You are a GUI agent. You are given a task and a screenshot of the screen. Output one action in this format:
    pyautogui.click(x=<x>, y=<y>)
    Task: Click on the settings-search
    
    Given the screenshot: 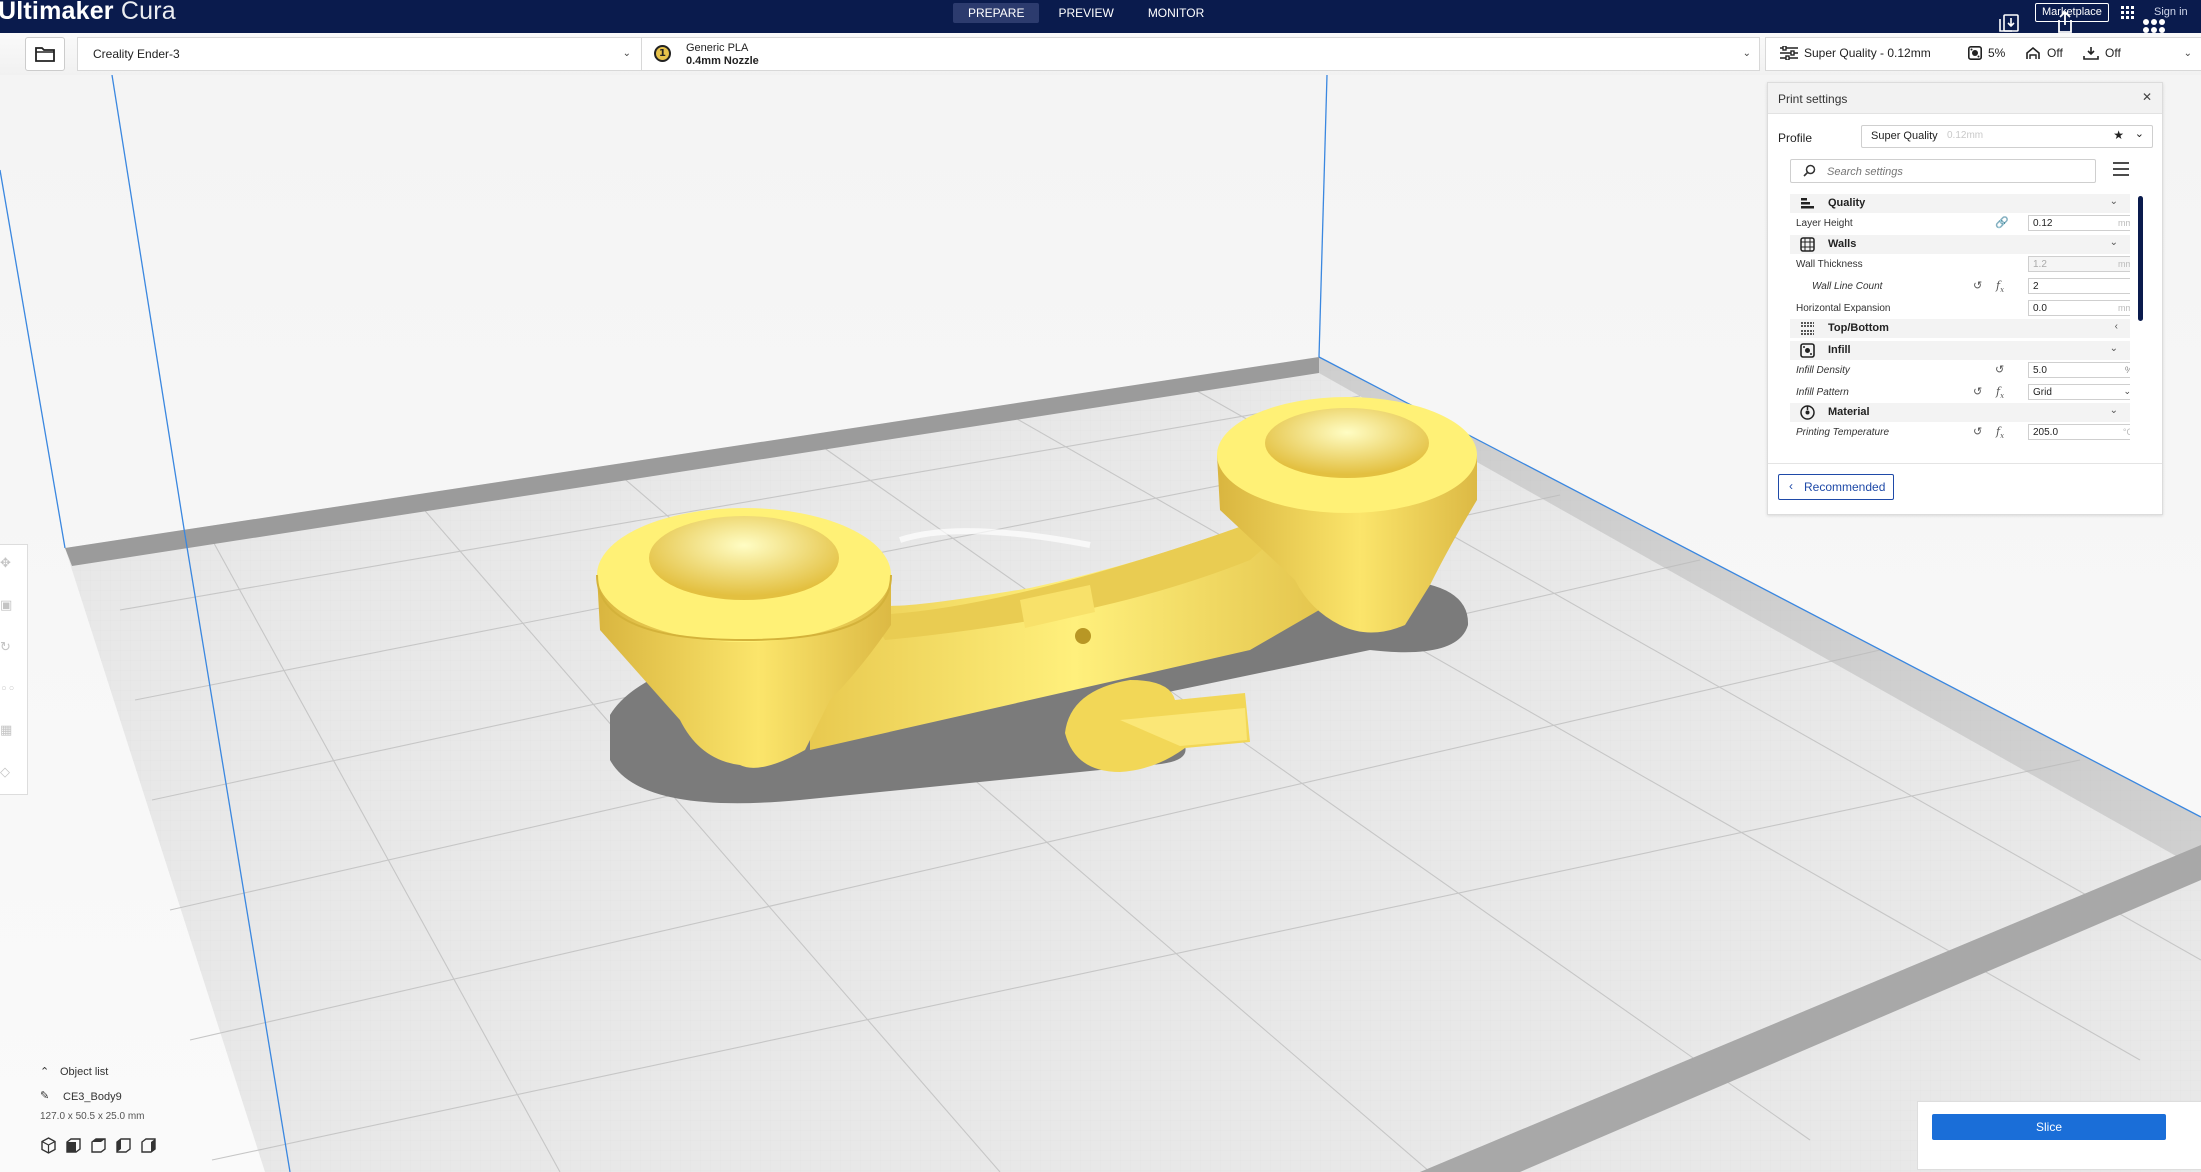 What is the action you would take?
    pyautogui.click(x=1943, y=171)
    